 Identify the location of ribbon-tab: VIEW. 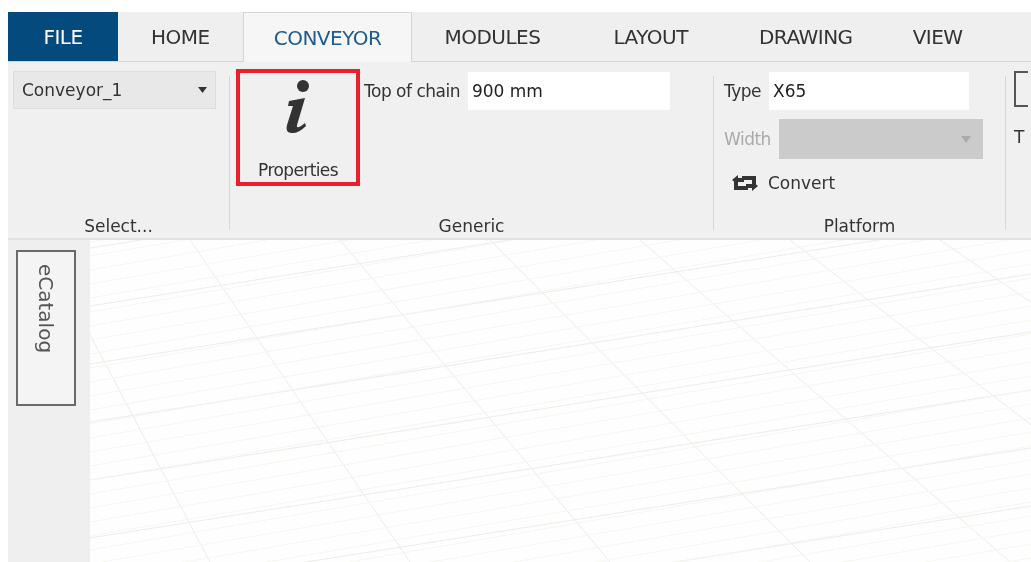
(937, 36).